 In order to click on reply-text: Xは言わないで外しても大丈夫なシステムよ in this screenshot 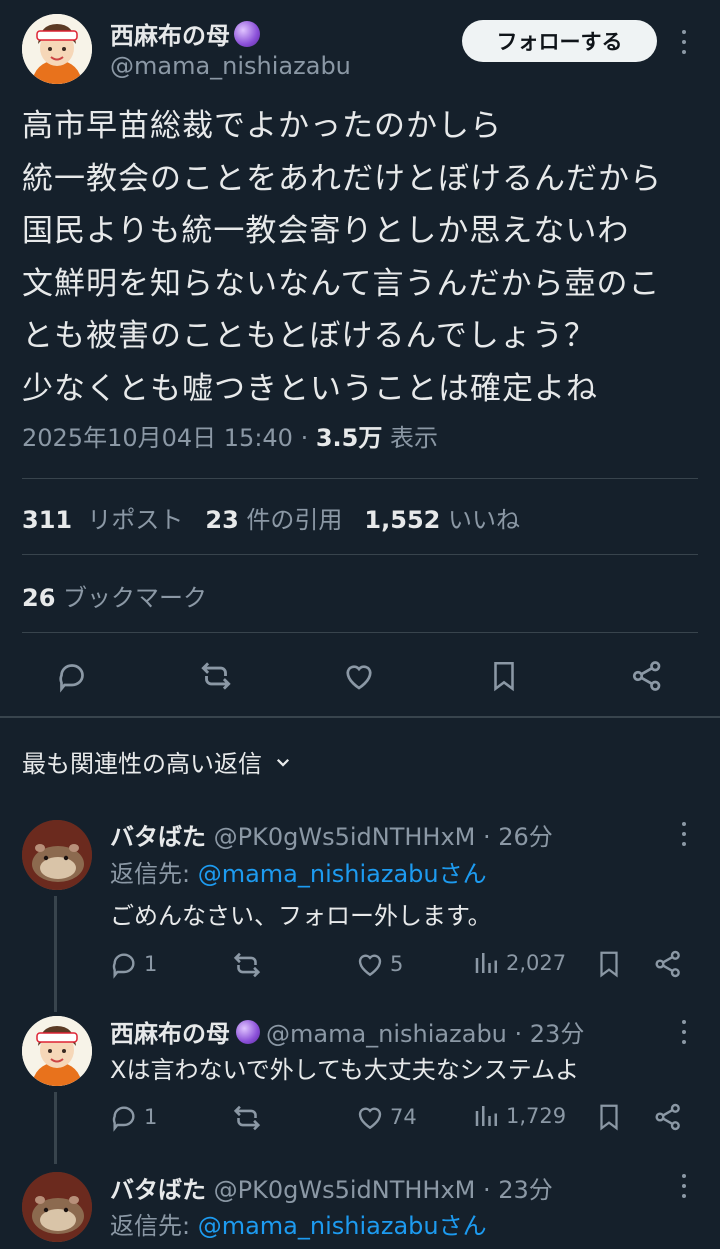, I will do `click(345, 1070)`.